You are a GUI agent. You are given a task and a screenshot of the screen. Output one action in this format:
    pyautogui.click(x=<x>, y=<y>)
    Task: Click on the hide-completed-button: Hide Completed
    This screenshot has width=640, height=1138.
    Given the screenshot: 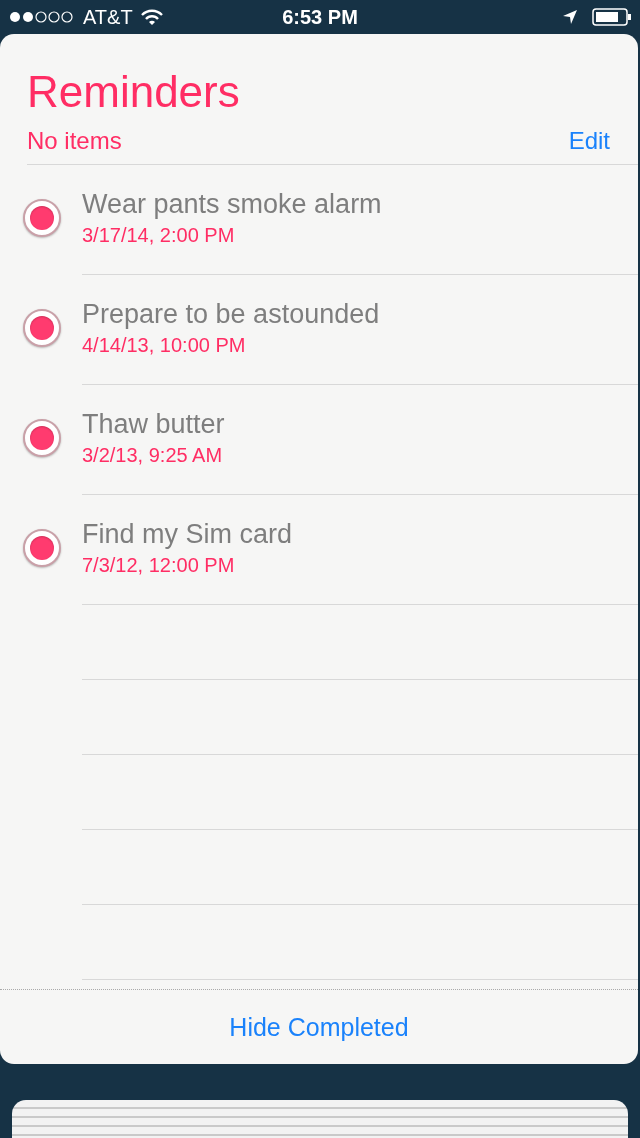 What is the action you would take?
    pyautogui.click(x=319, y=1027)
    